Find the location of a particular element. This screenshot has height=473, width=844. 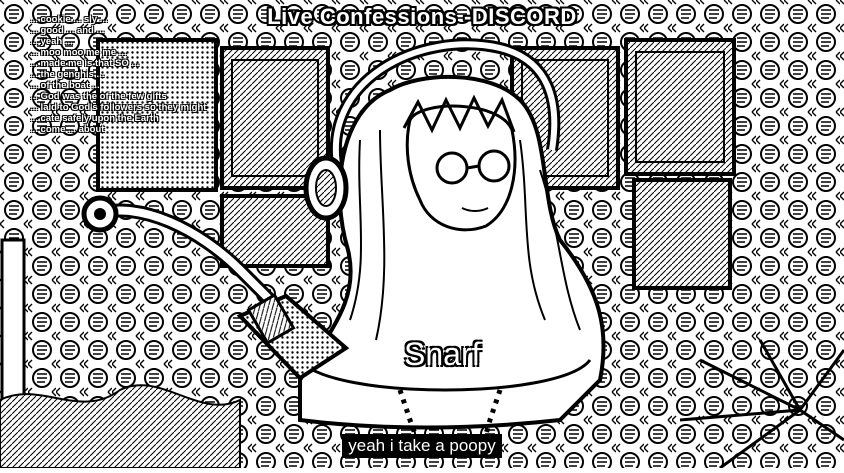

stream-title: Live Confessions -DISCORD is located at coordinates (422, 16).